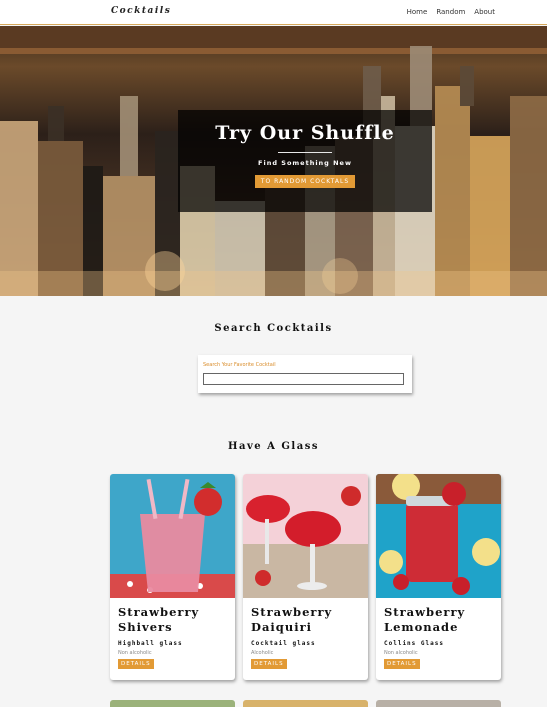 The height and width of the screenshot is (707, 547). I want to click on navbar: Cocktails Home Random About, so click(273, 12).